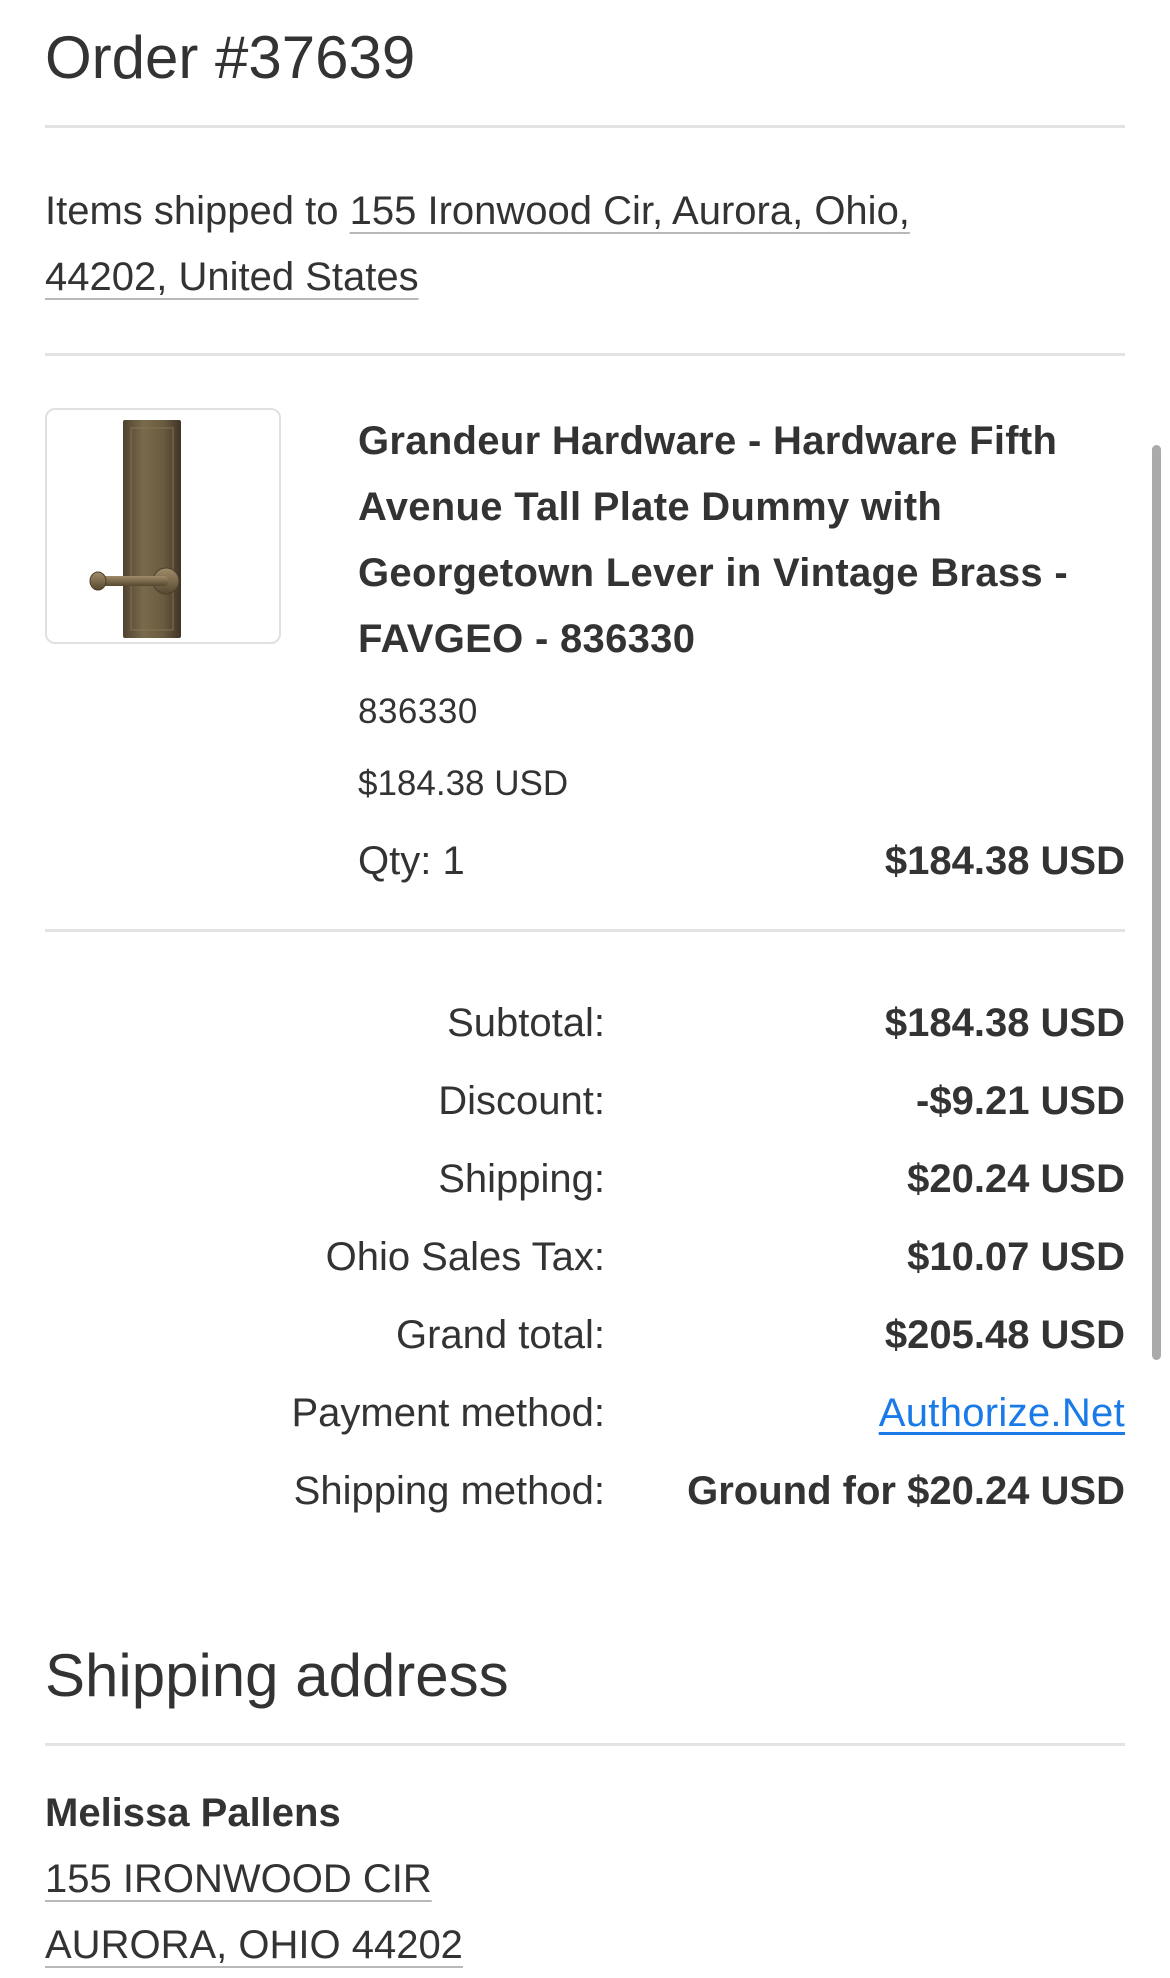 This screenshot has height=1978, width=1170. I want to click on payment-method-label: Payment method:, so click(448, 1413).